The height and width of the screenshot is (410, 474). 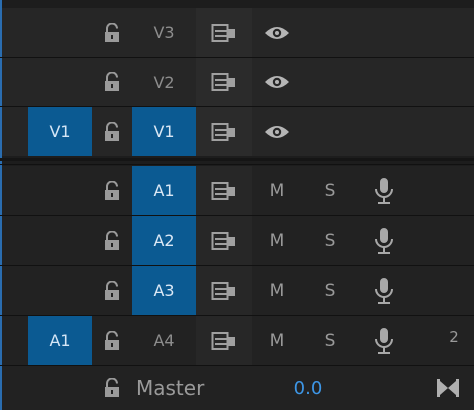 I want to click on source-patch-a1, so click(x=60, y=190).